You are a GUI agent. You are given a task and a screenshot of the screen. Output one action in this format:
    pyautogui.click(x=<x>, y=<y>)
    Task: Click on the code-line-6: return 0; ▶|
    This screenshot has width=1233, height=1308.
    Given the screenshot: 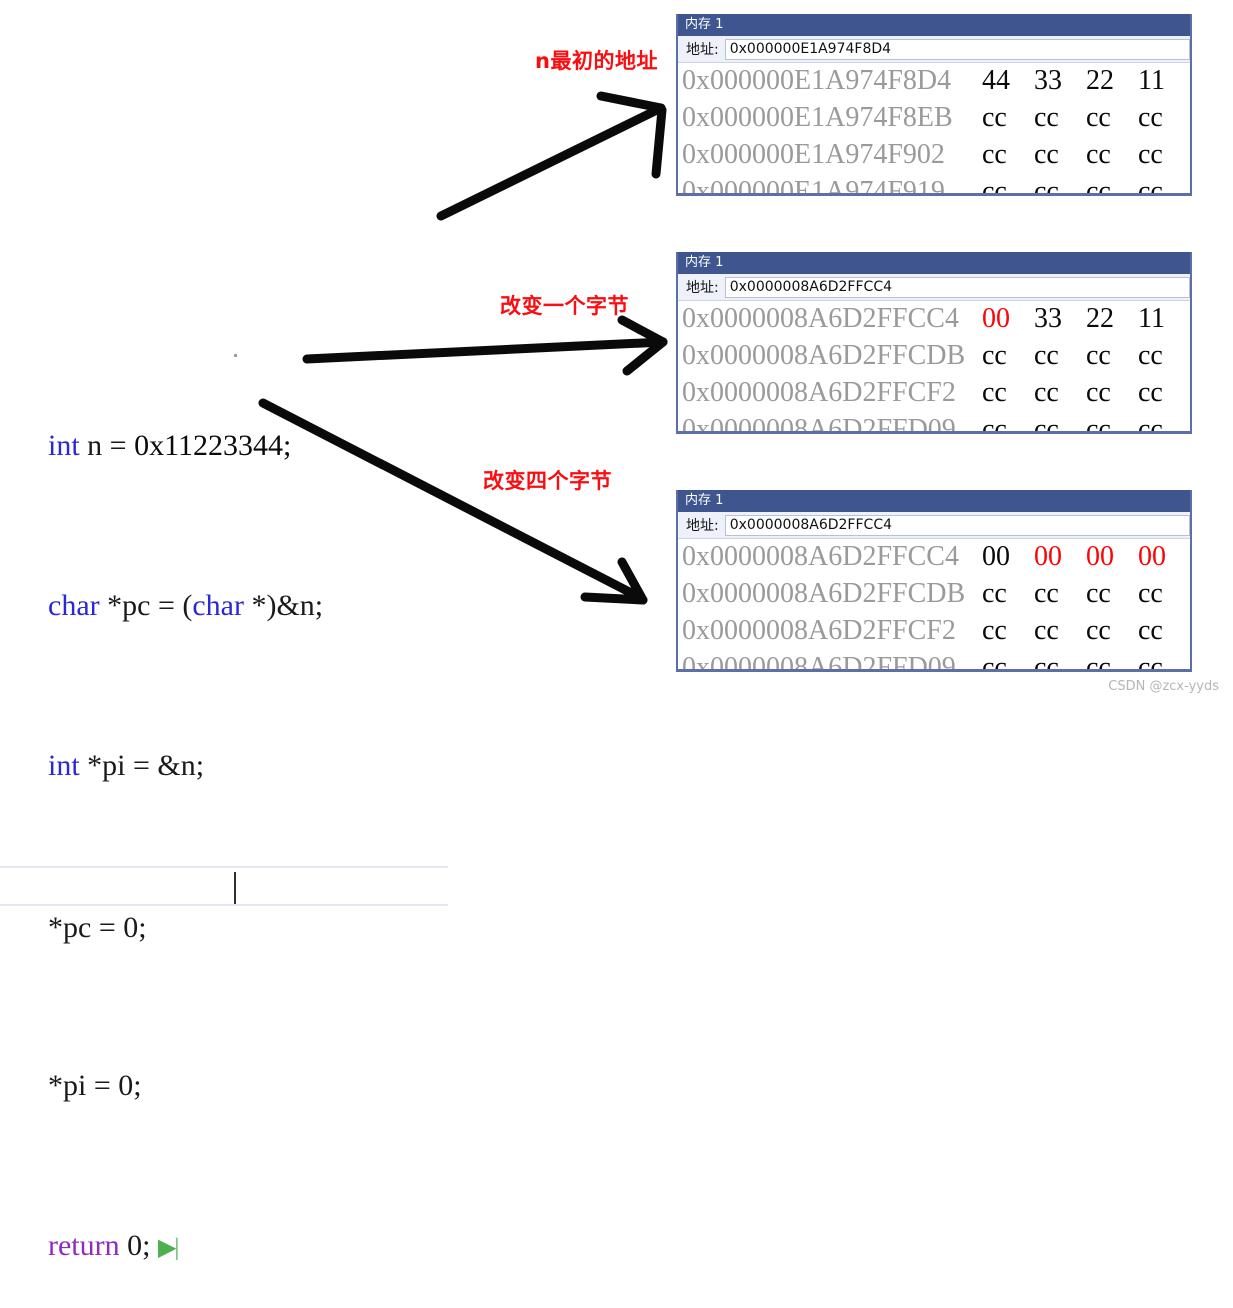 What is the action you would take?
    pyautogui.click(x=230, y=1224)
    